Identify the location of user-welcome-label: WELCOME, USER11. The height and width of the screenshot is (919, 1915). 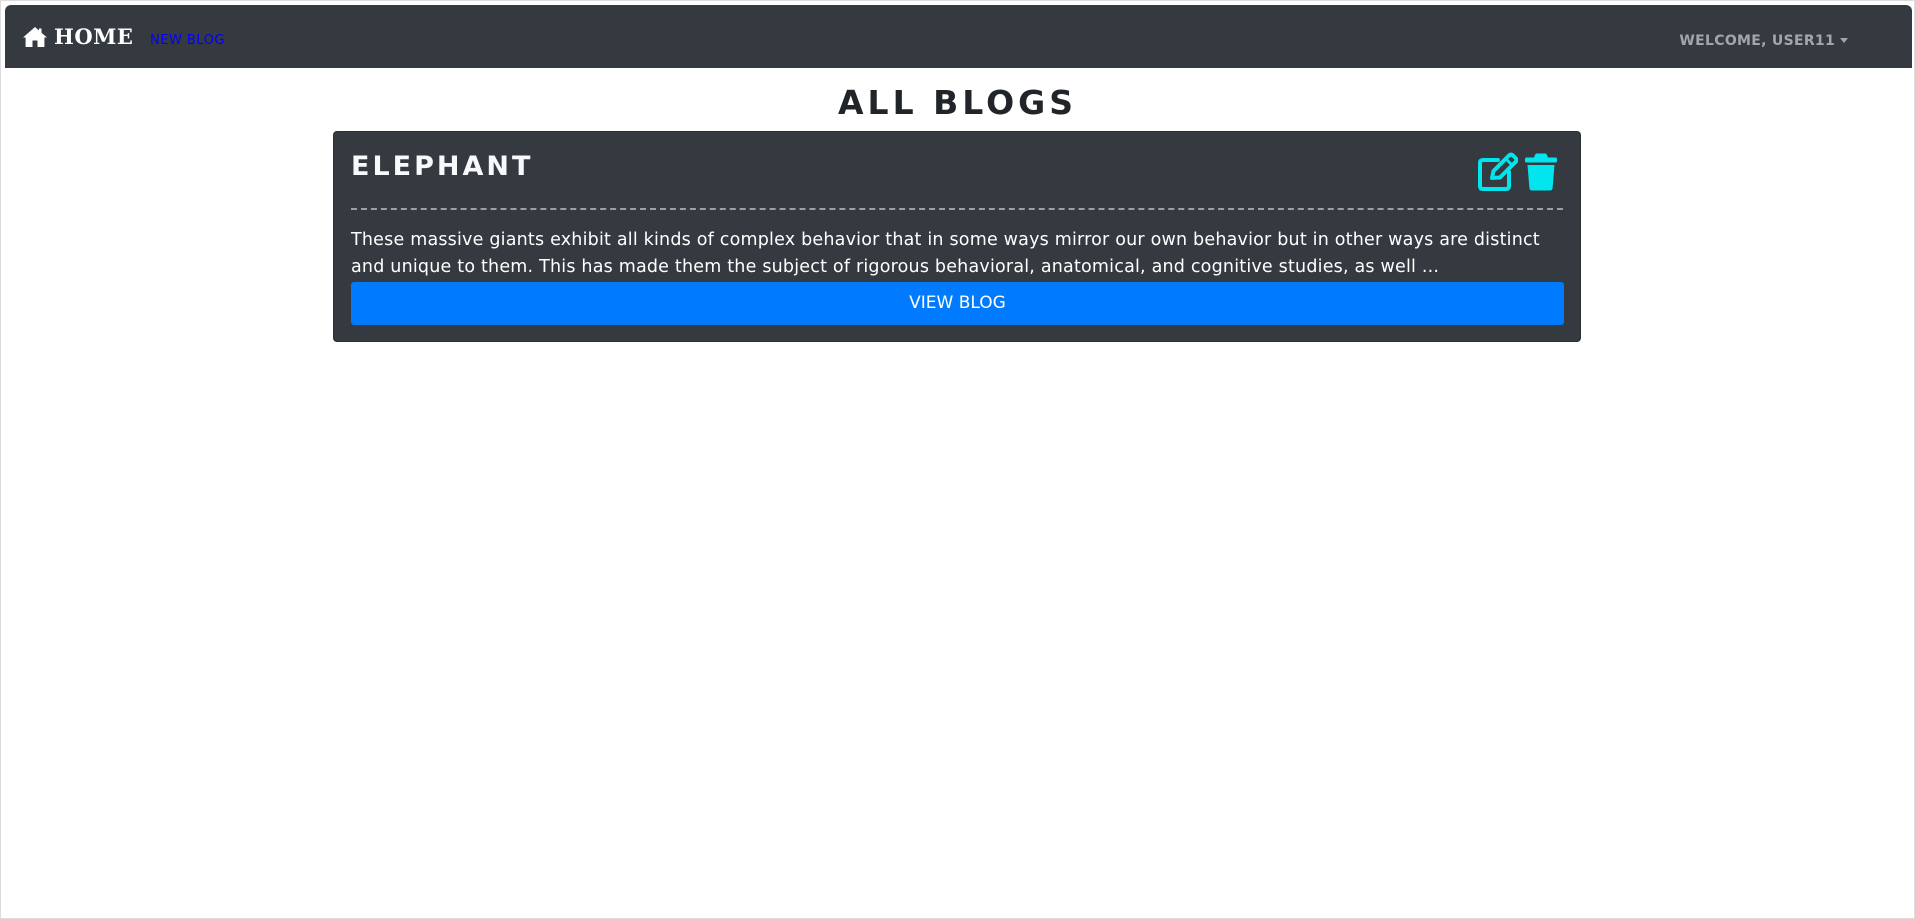
(1757, 41).